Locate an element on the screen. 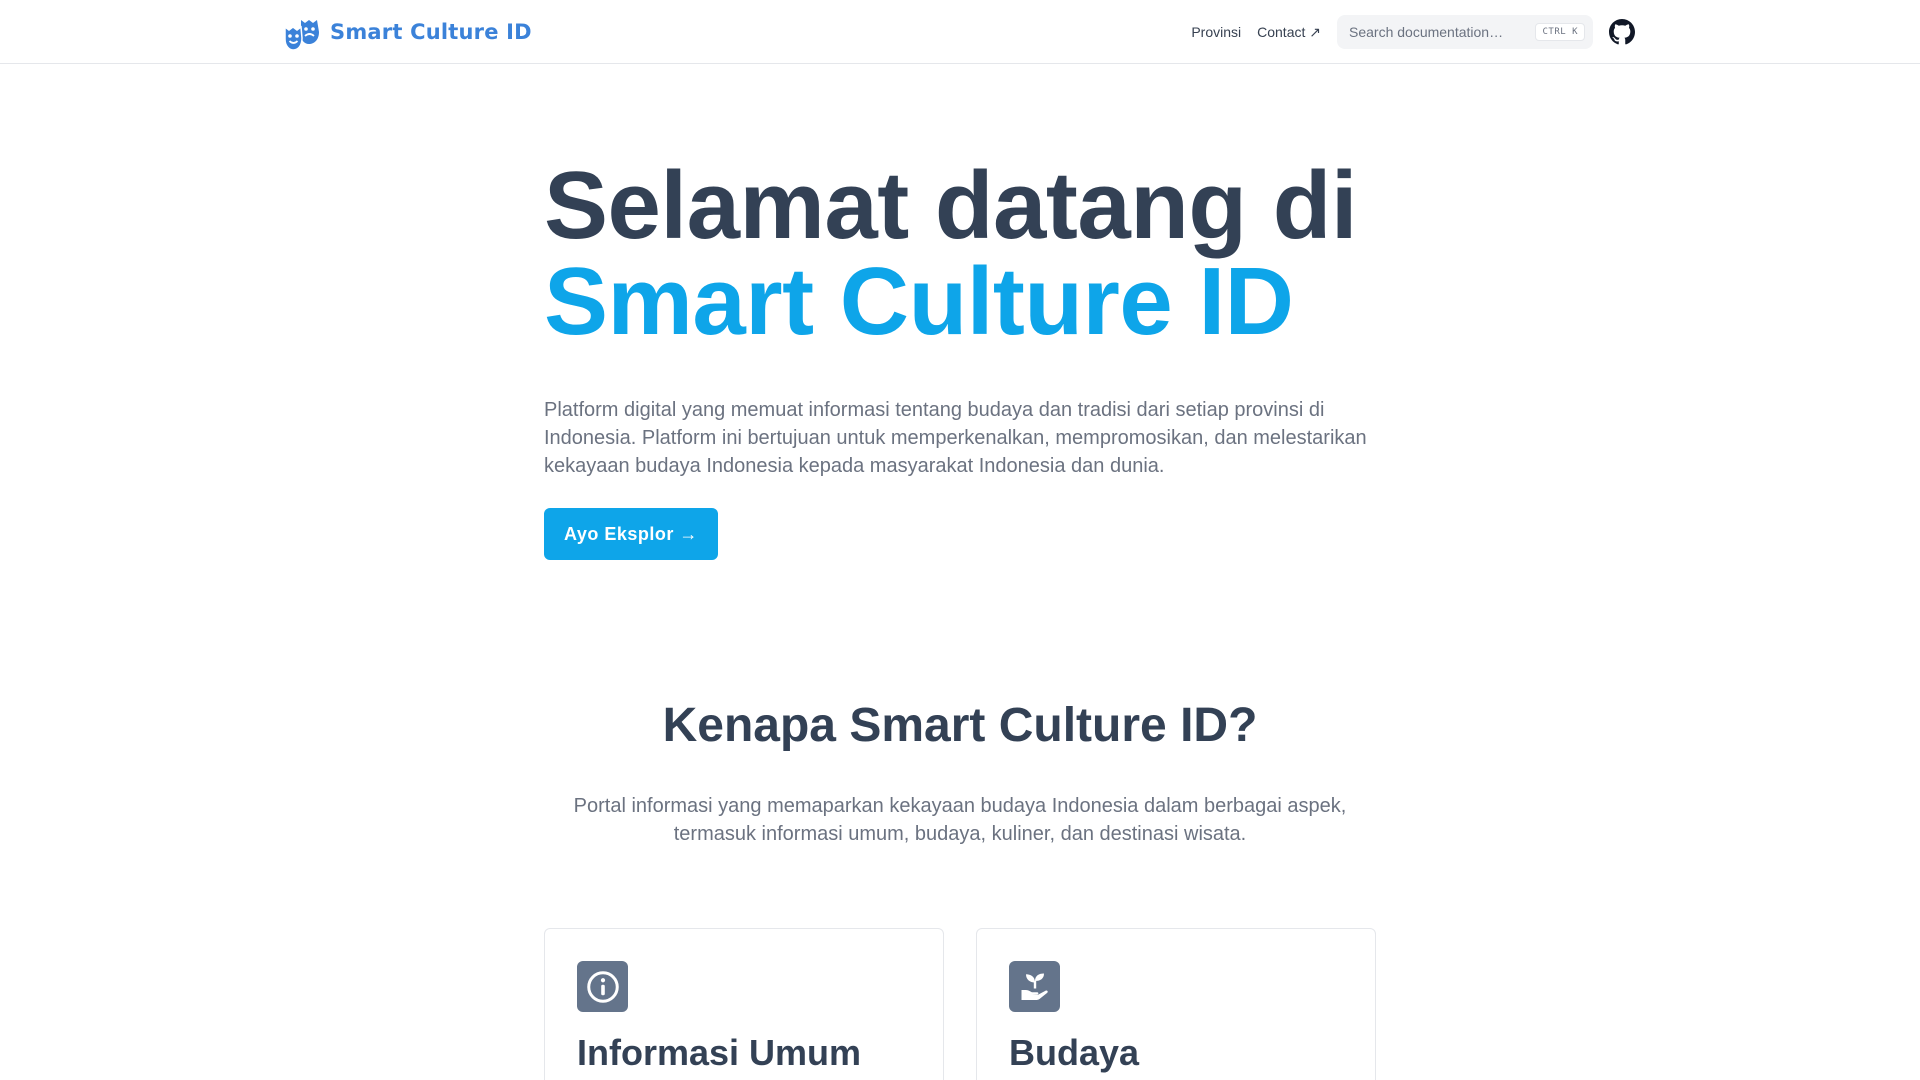  github-icon is located at coordinates (1622, 32).